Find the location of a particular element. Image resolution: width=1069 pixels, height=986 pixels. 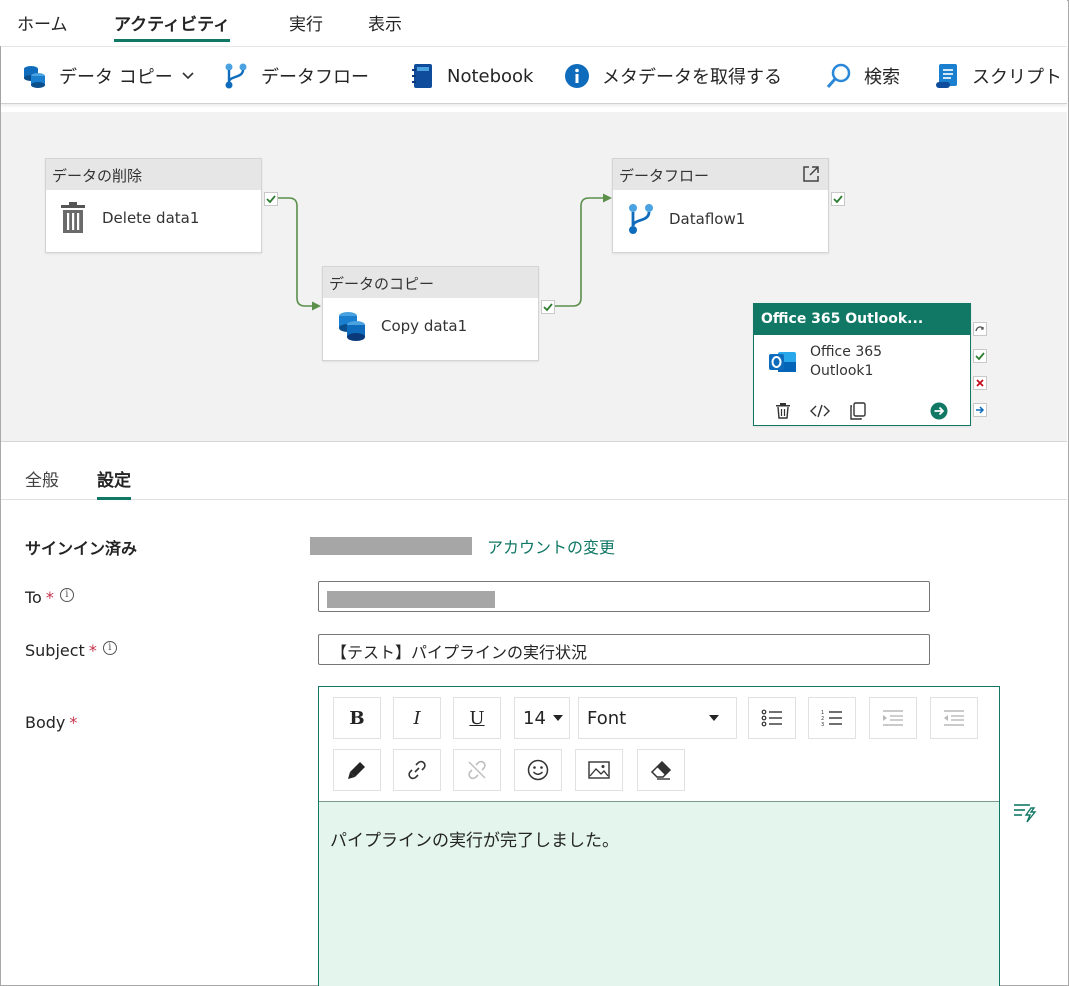

chevron-down-icon is located at coordinates (188, 76).